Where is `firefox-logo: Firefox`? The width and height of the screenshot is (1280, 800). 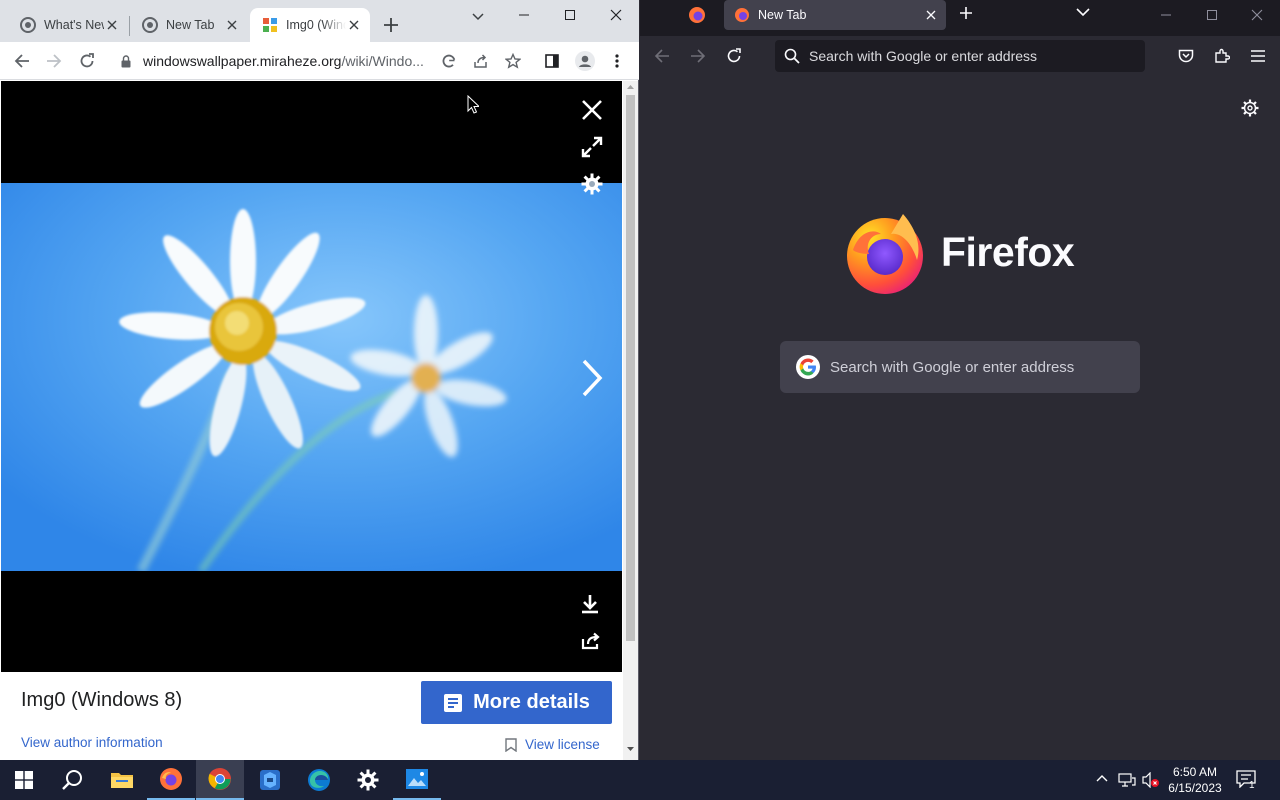 firefox-logo: Firefox is located at coordinates (960, 252).